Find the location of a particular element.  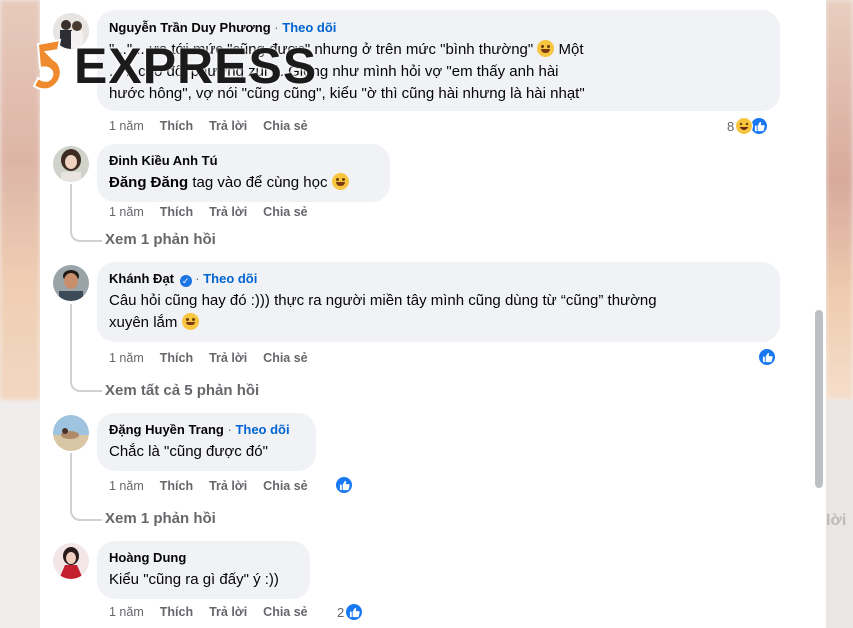

comment-author: Hoàng Dung is located at coordinates (147, 557).